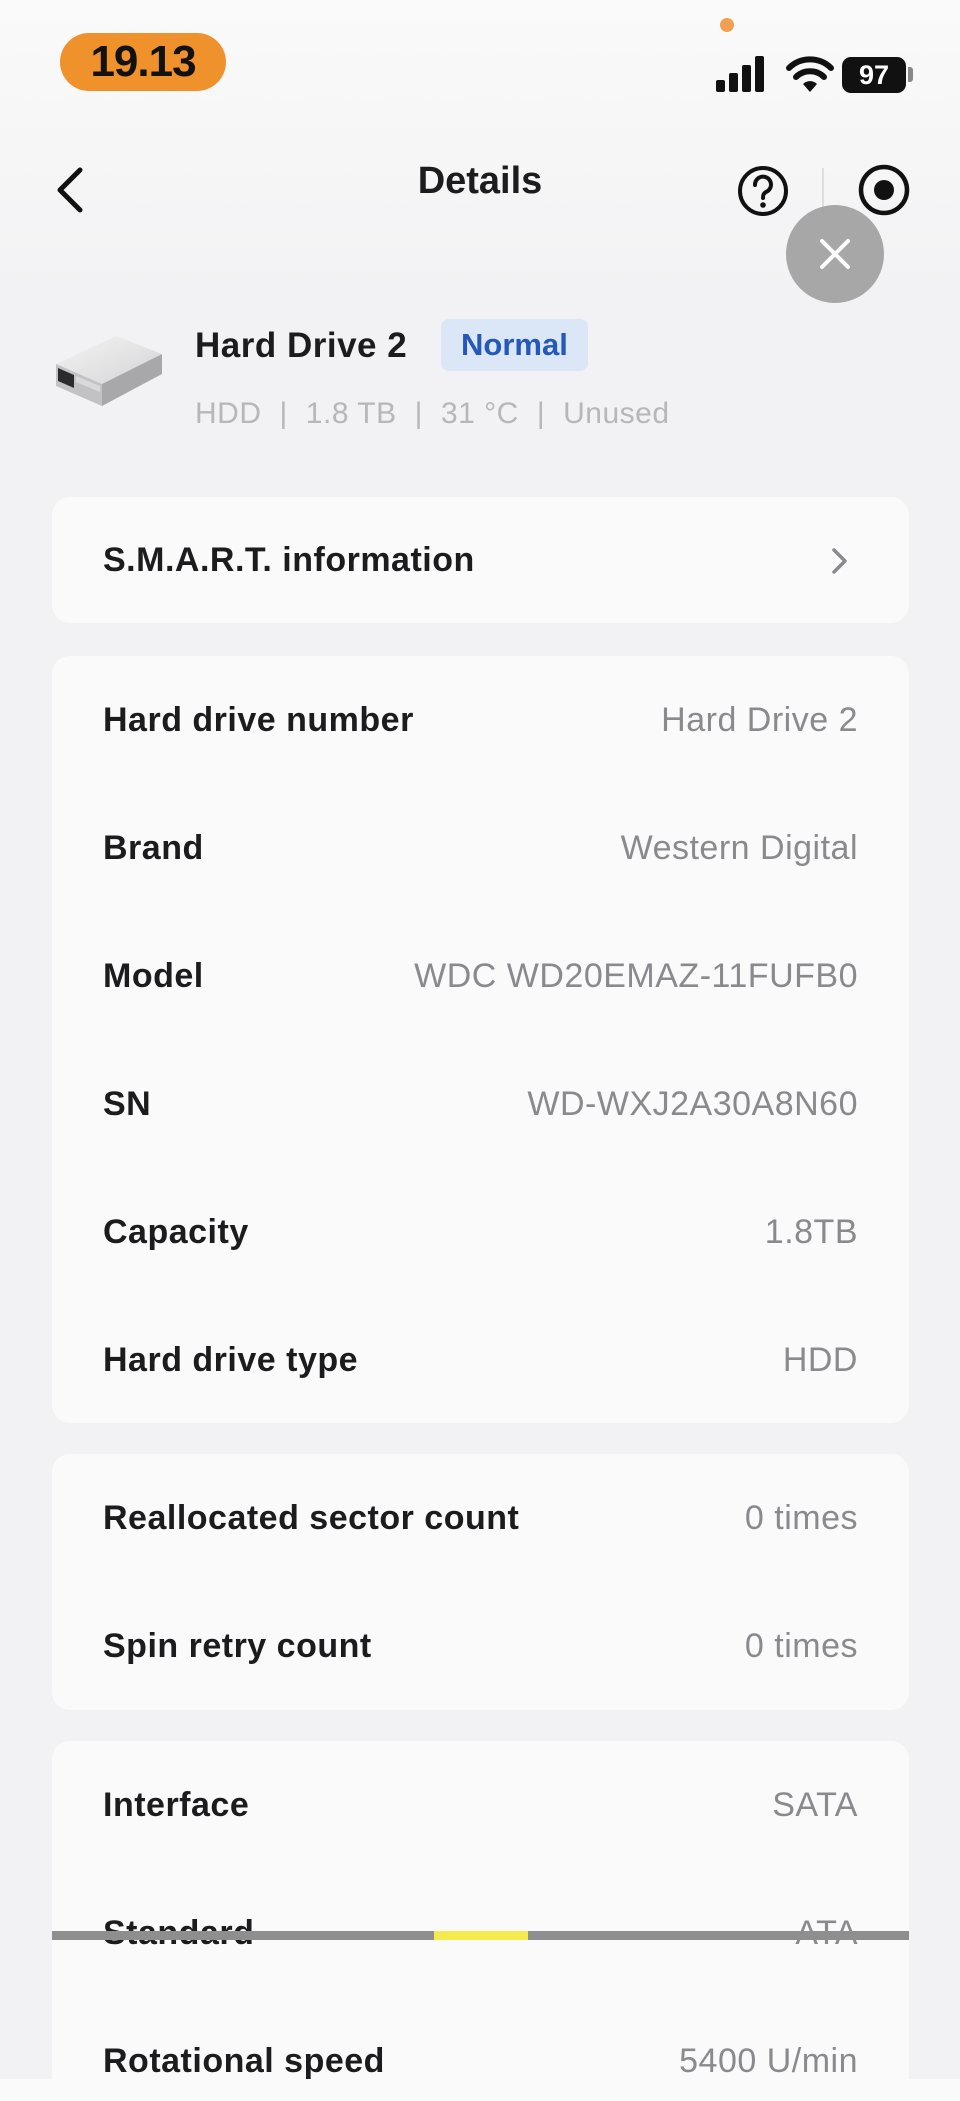 This screenshot has height=2101, width=960. Describe the element at coordinates (480, 1646) in the screenshot. I see `health-row-spin-retry: Spin retry count 0 times` at that location.